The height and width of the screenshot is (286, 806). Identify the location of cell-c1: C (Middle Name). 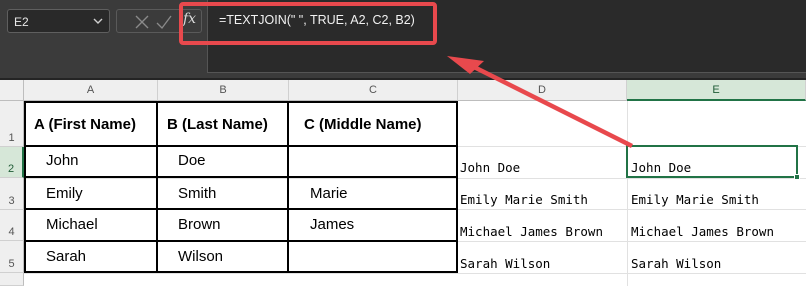
(363, 124).